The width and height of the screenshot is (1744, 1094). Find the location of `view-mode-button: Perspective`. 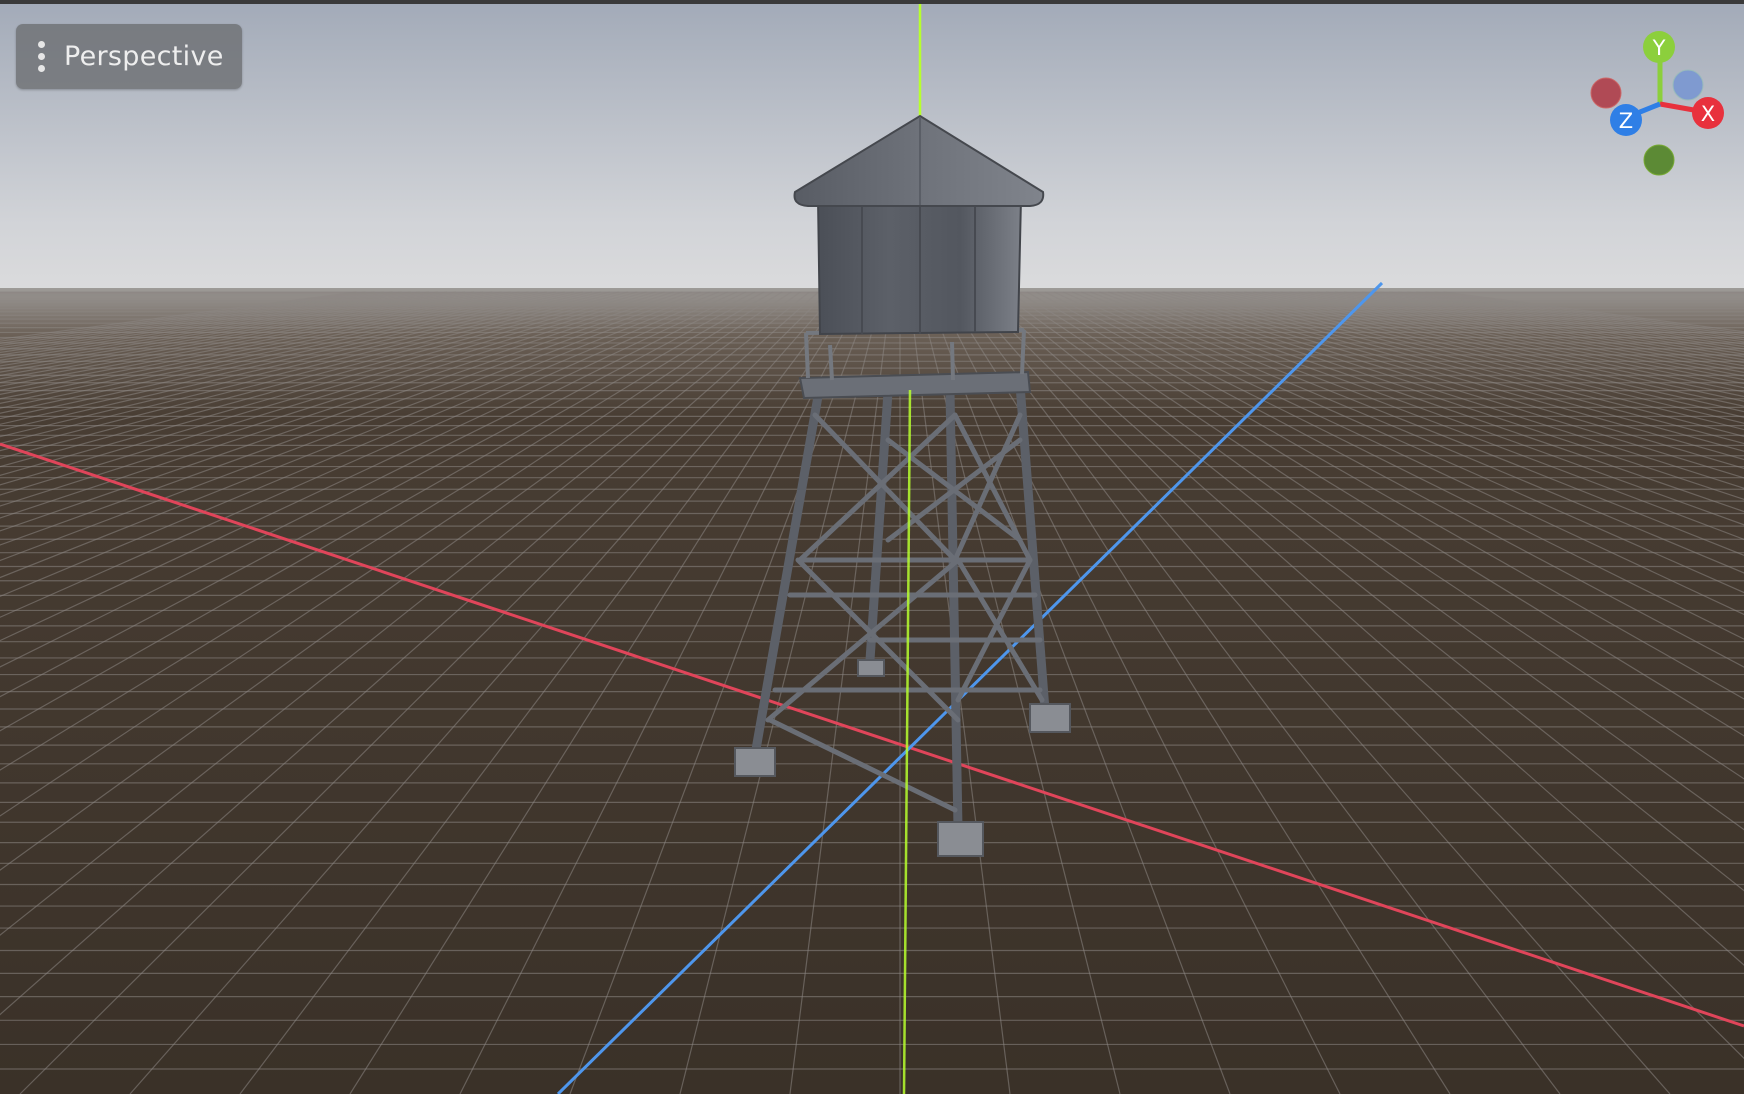

view-mode-button: Perspective is located at coordinates (129, 56).